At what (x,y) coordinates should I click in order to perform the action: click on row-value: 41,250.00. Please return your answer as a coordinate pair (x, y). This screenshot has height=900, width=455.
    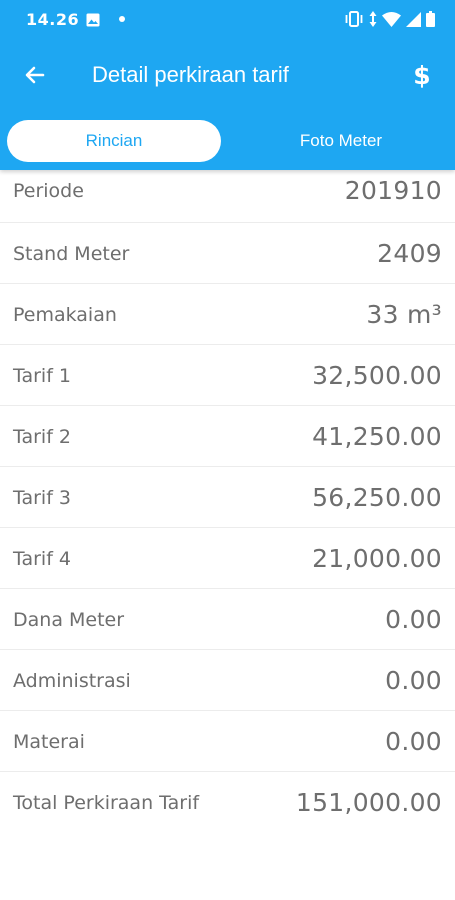
    Looking at the image, I should click on (377, 436).